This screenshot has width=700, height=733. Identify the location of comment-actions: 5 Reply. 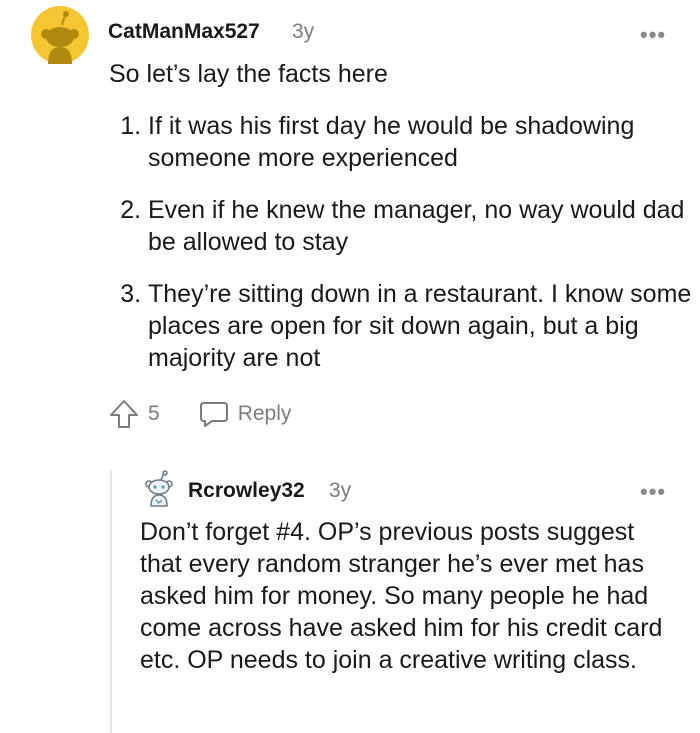
(199, 414).